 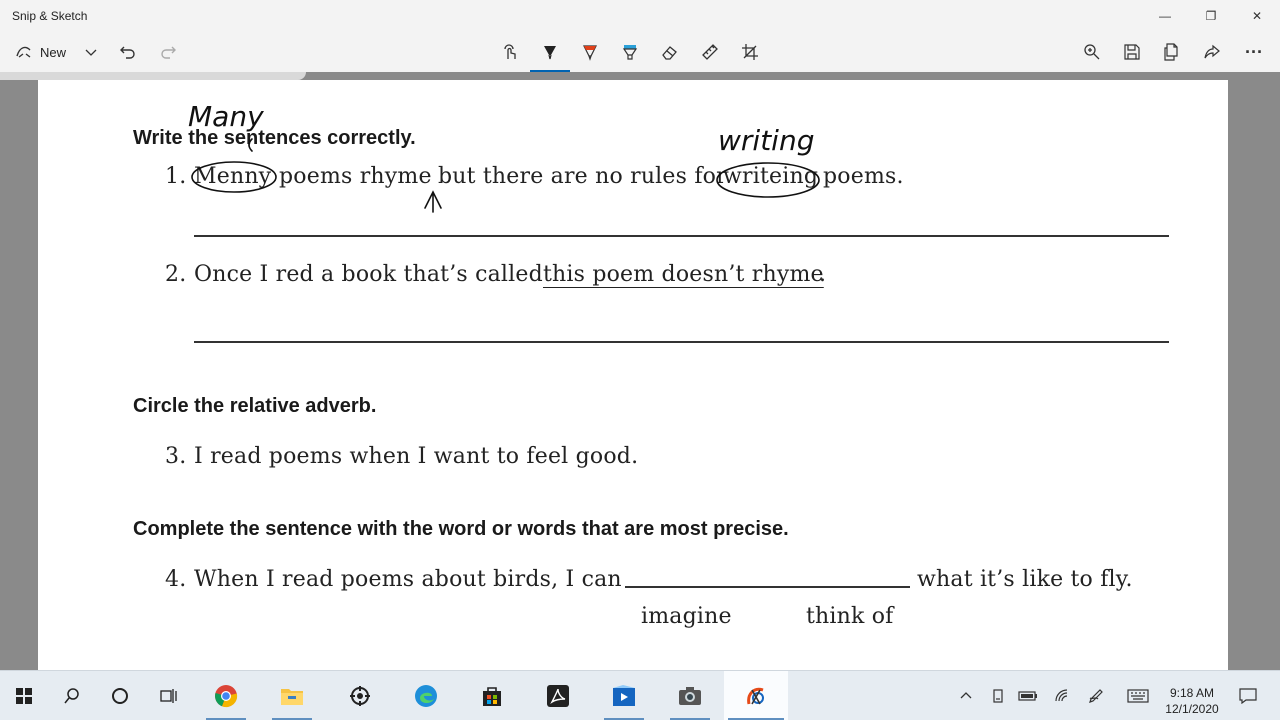 I want to click on tray-pen, so click(x=1096, y=695).